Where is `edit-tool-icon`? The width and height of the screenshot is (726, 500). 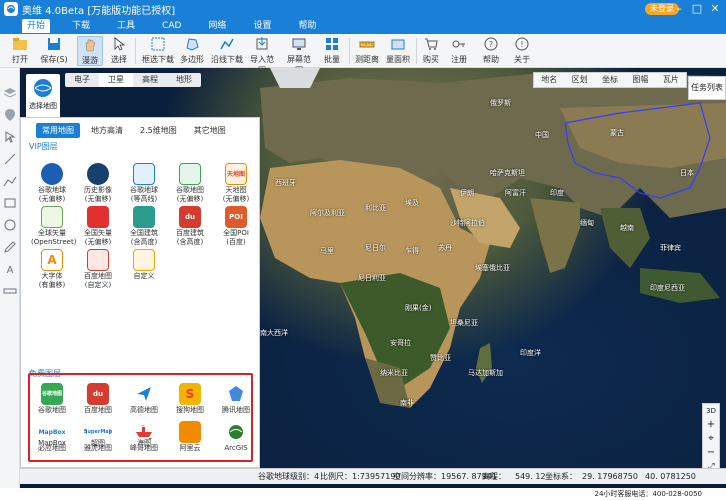 edit-tool-icon is located at coordinates (10, 247).